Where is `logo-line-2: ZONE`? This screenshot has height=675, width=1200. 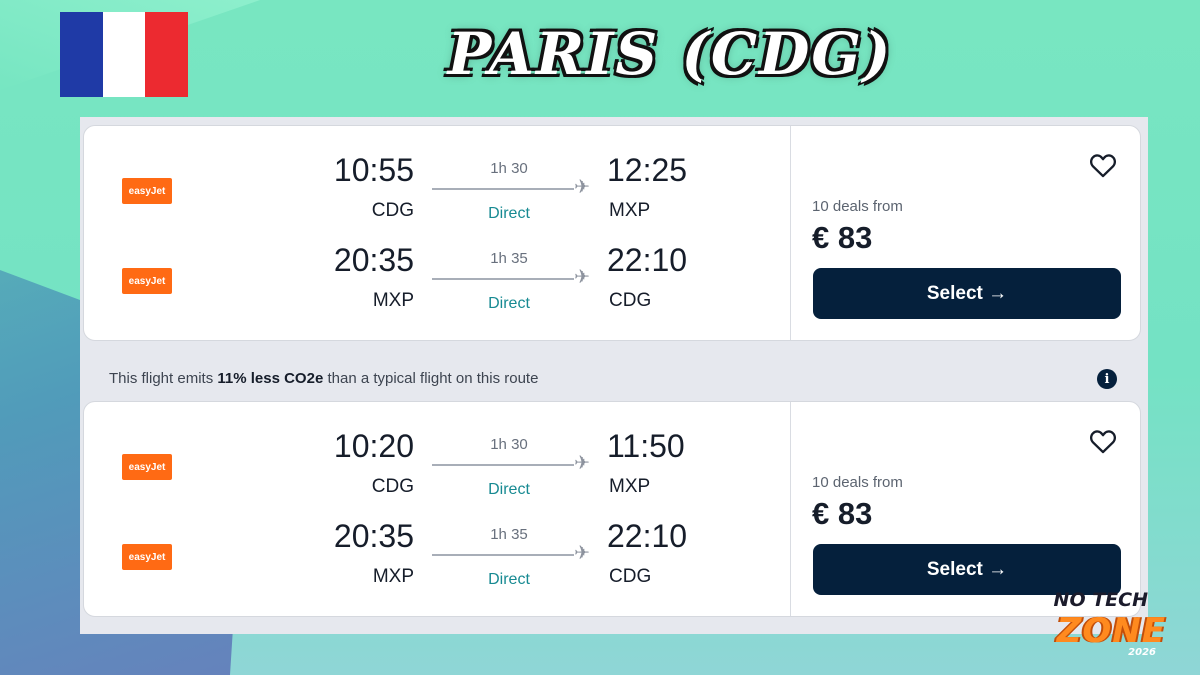 logo-line-2: ZONE is located at coordinates (1111, 631).